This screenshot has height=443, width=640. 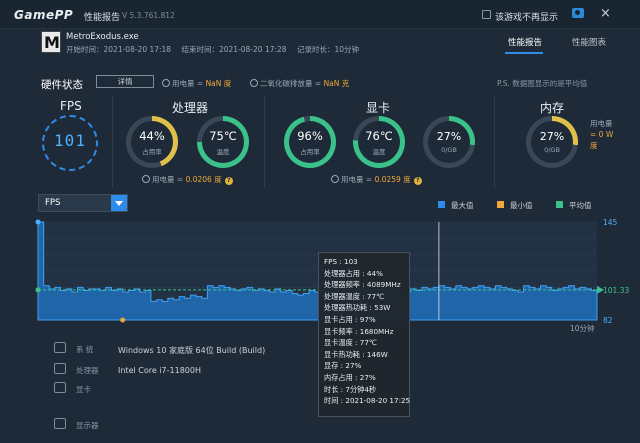 I want to click on tooltip-line: 处理器频率 : 4089MHz, so click(x=362, y=285).